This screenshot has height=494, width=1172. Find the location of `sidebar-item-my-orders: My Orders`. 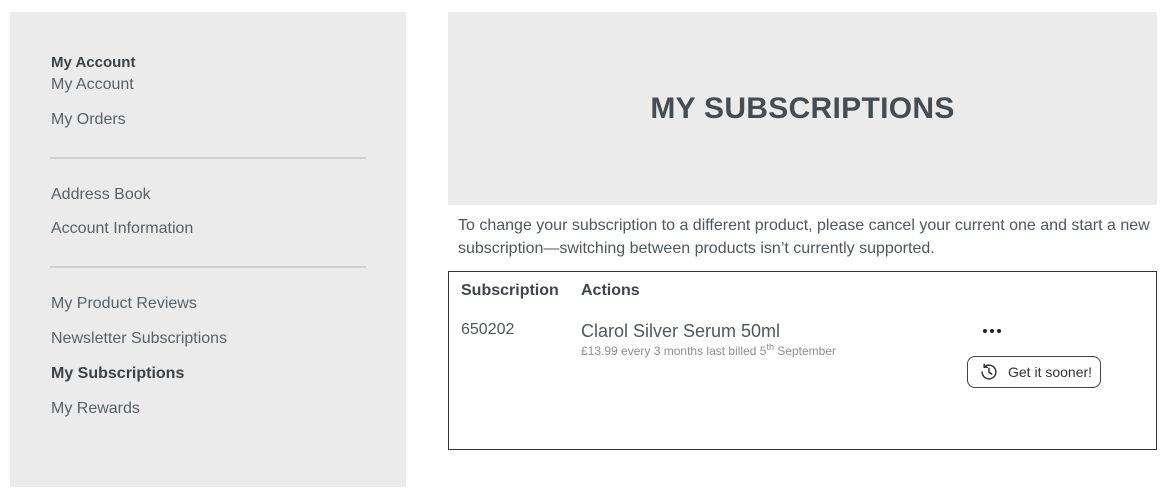

sidebar-item-my-orders: My Orders is located at coordinates (88, 120).